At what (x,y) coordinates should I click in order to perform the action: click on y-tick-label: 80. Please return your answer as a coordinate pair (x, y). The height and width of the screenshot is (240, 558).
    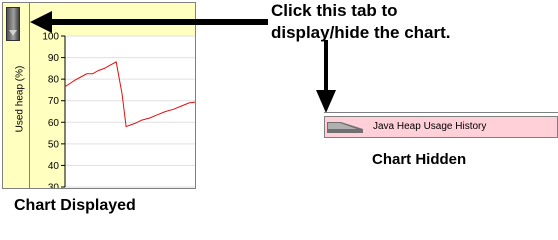
    Looking at the image, I should click on (54, 80).